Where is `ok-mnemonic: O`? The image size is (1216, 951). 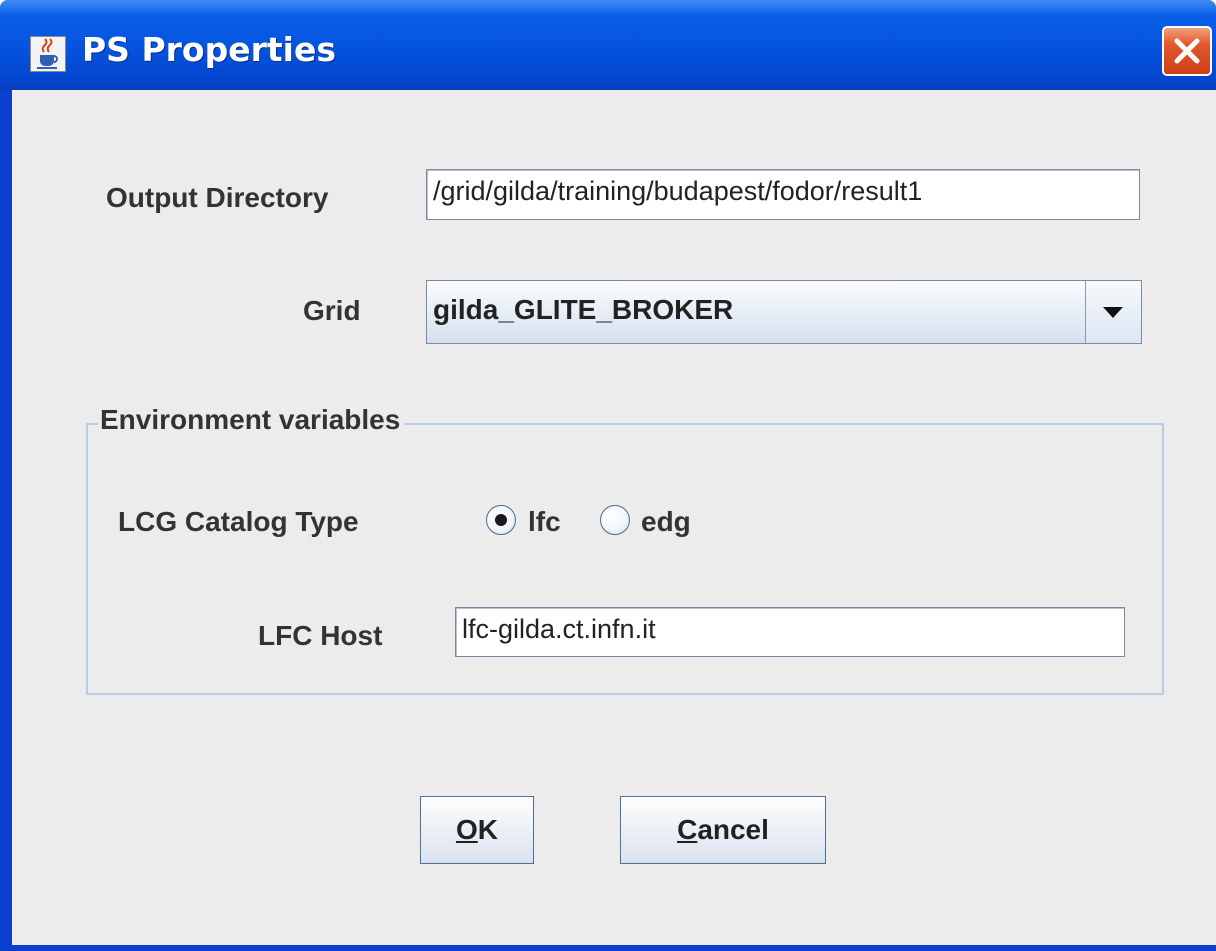 ok-mnemonic: O is located at coordinates (466, 829).